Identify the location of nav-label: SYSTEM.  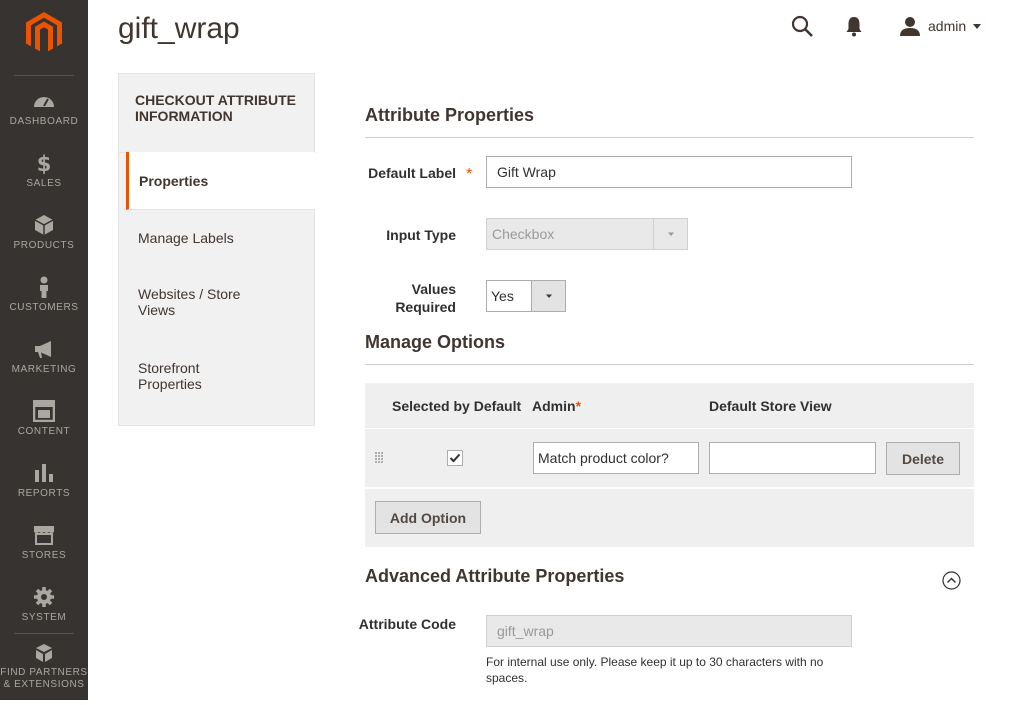
(44, 617).